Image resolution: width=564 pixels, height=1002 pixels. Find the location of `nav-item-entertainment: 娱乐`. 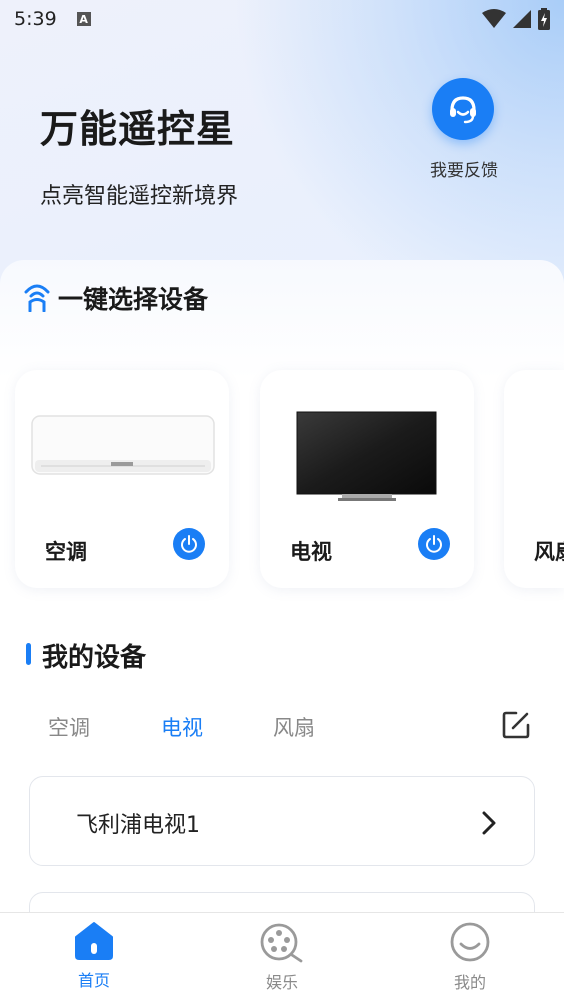

nav-item-entertainment: 娱乐 is located at coordinates (282, 957).